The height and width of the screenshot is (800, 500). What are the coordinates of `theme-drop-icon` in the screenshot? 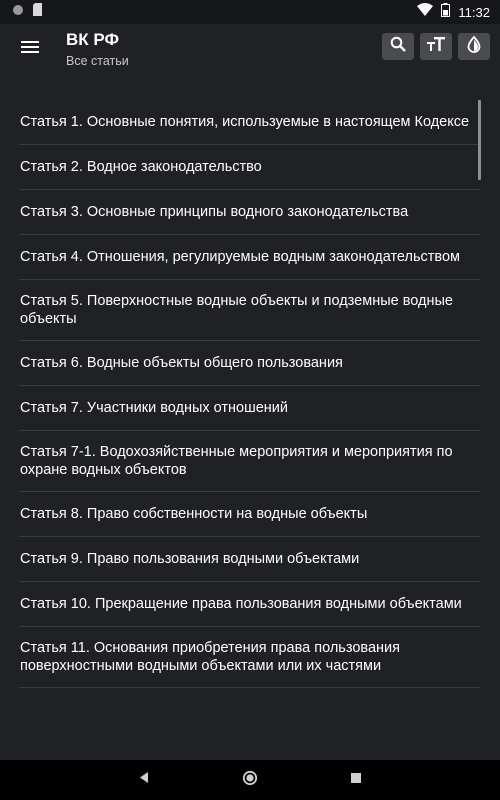 It's located at (474, 46).